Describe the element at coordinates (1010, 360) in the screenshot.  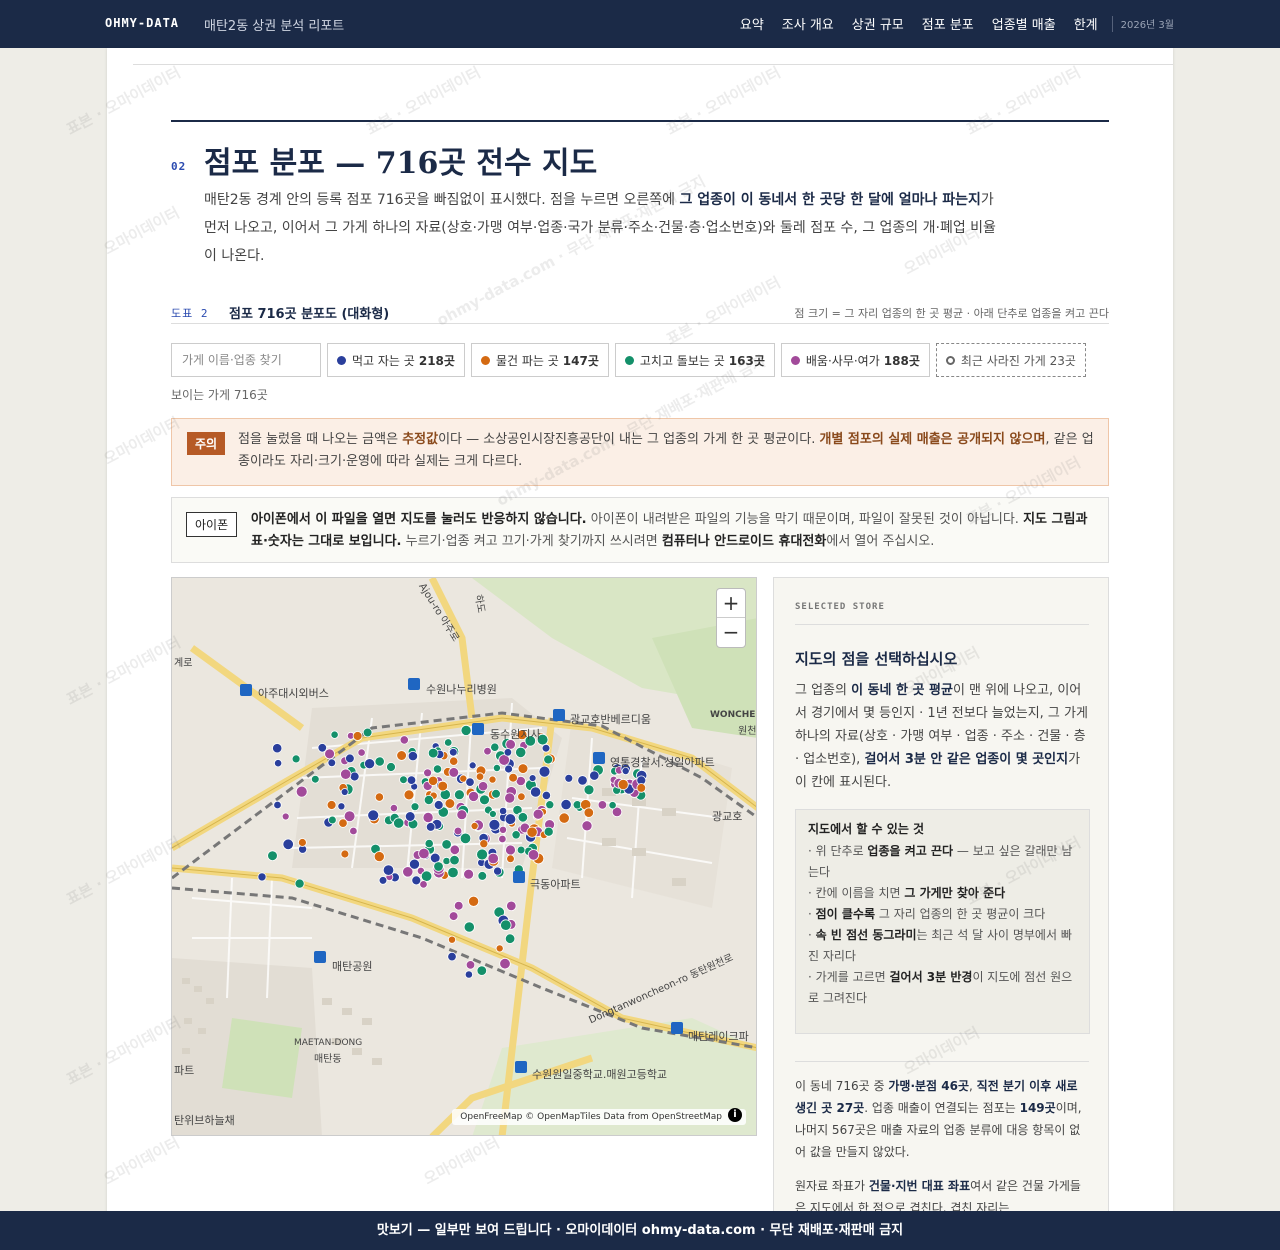
I see `filter-chip-closed-stores: 최근 사라진 가게 23곳` at that location.